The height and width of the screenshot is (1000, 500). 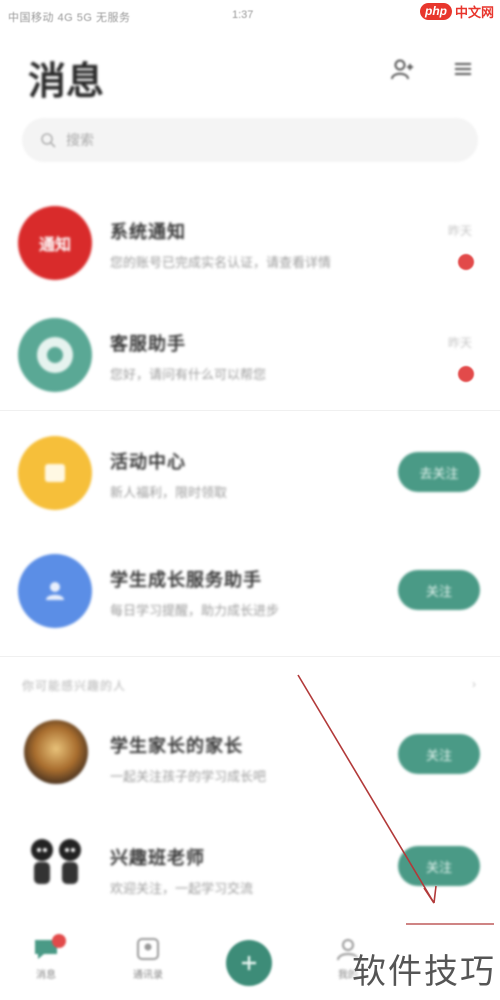 I want to click on conversation-subtitle: 您好，请问有什么可以帮您, so click(x=188, y=374).